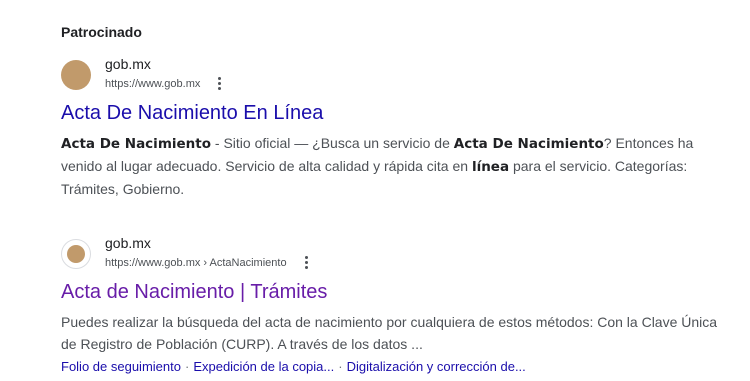  What do you see at coordinates (121, 366) in the screenshot?
I see `sitelink-folio: Folio de seguimiento` at bounding box center [121, 366].